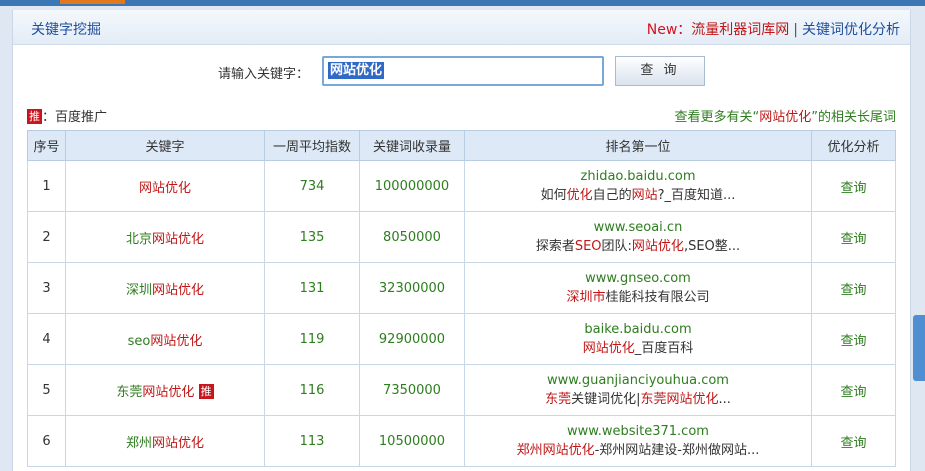 This screenshot has width=925, height=471. Describe the element at coordinates (312, 186) in the screenshot. I see `weekly-index: 734` at that location.